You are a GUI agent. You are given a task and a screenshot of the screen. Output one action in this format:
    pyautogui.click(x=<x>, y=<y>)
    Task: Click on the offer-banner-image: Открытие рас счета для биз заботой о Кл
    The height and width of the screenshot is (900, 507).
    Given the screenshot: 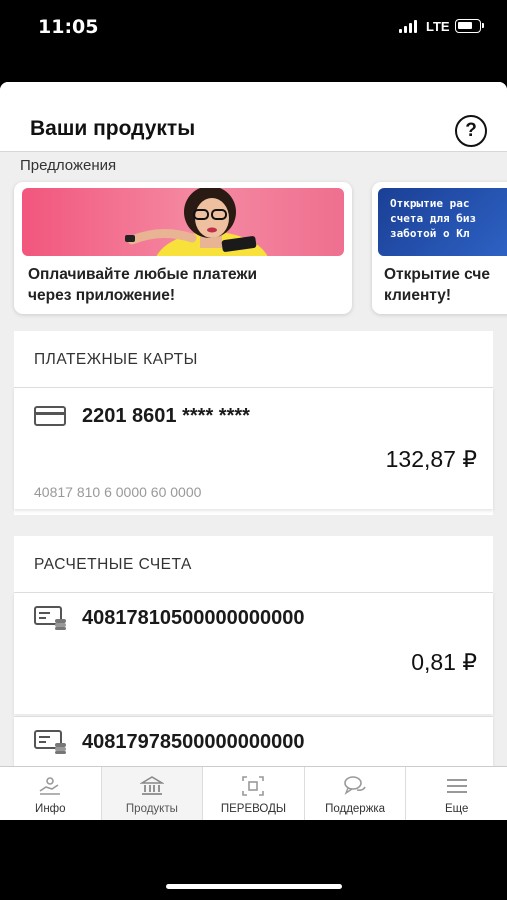 What is the action you would take?
    pyautogui.click(x=442, y=222)
    